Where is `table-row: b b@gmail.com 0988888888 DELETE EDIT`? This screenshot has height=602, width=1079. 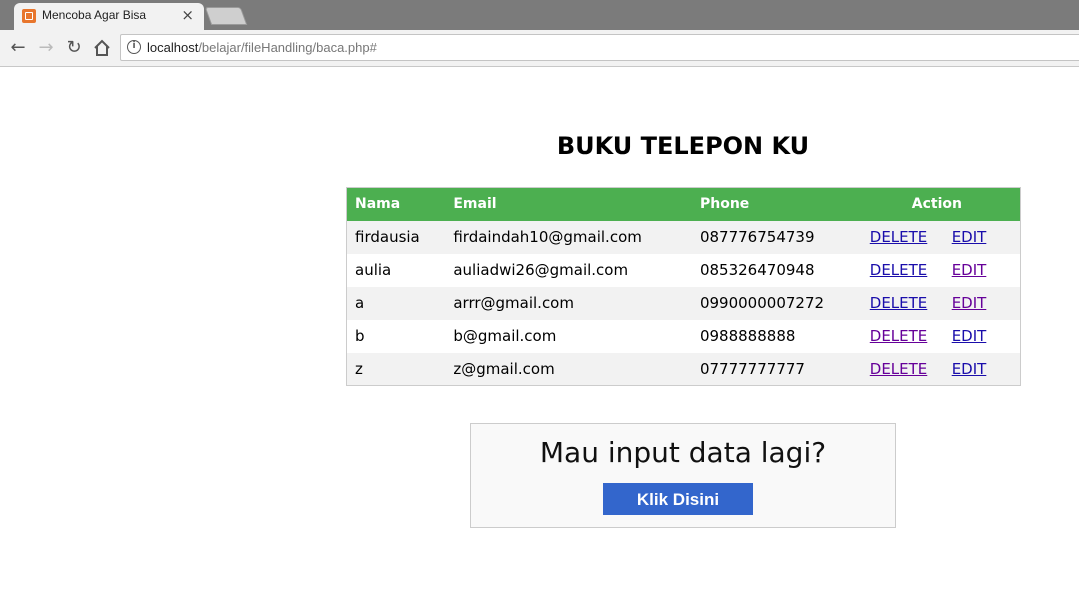
table-row: b b@gmail.com 0988888888 DELETE EDIT is located at coordinates (683, 336).